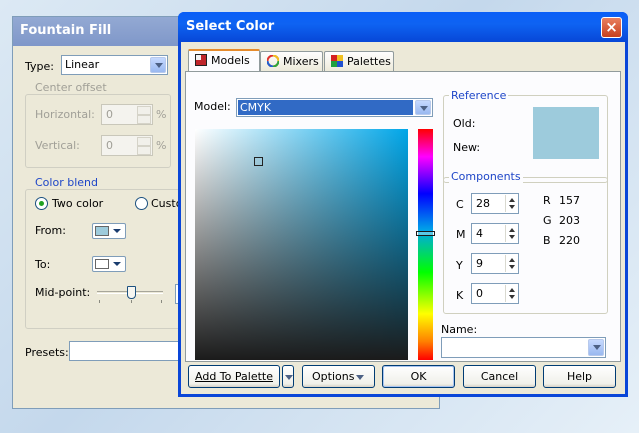 This screenshot has height=433, width=639. Describe the element at coordinates (127, 114) in the screenshot. I see `horizontal-spinner: 0` at that location.